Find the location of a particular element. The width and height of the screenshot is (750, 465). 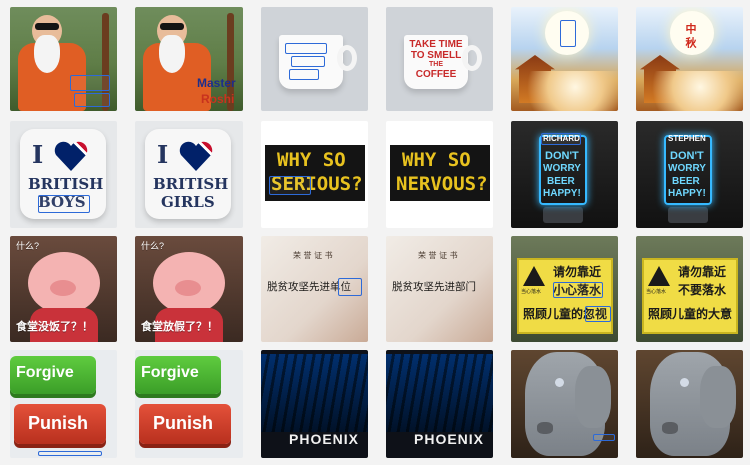

tile-dog-result is located at coordinates (689, 404).